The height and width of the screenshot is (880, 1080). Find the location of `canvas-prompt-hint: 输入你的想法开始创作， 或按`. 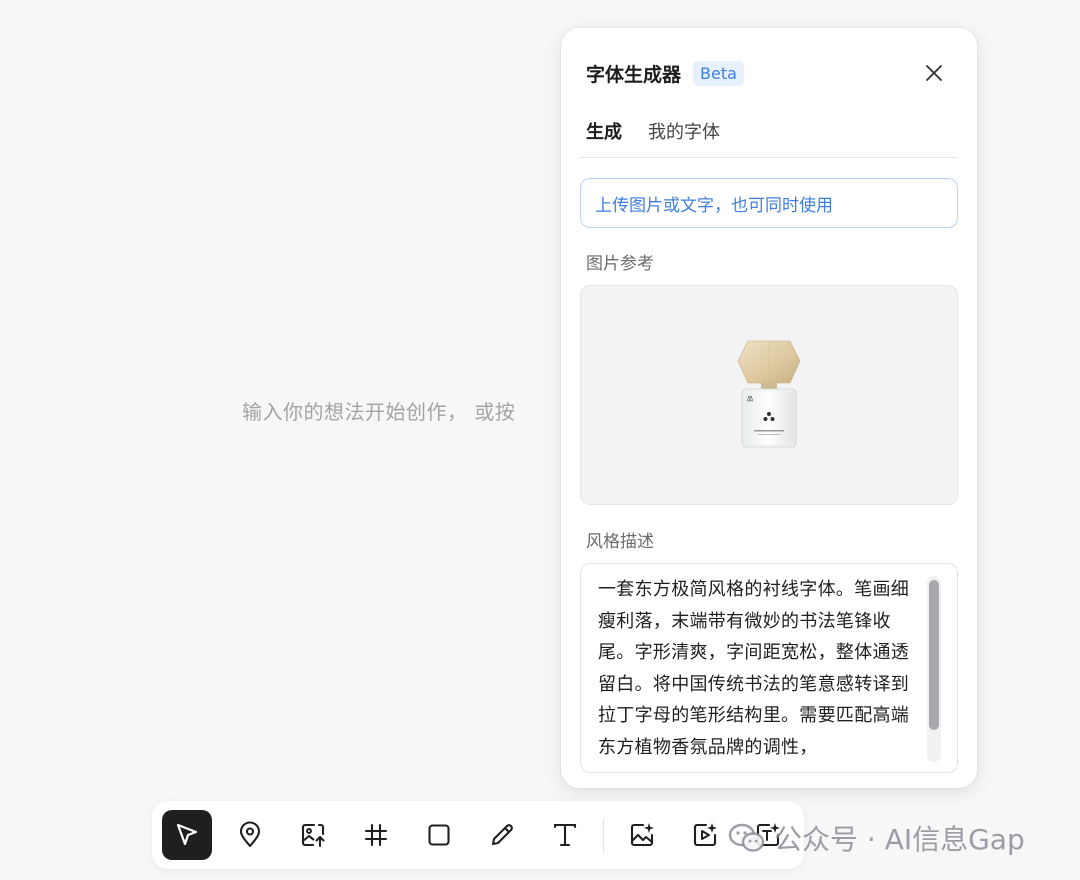

canvas-prompt-hint: 输入你的想法开始创作， 或按 is located at coordinates (379, 412).